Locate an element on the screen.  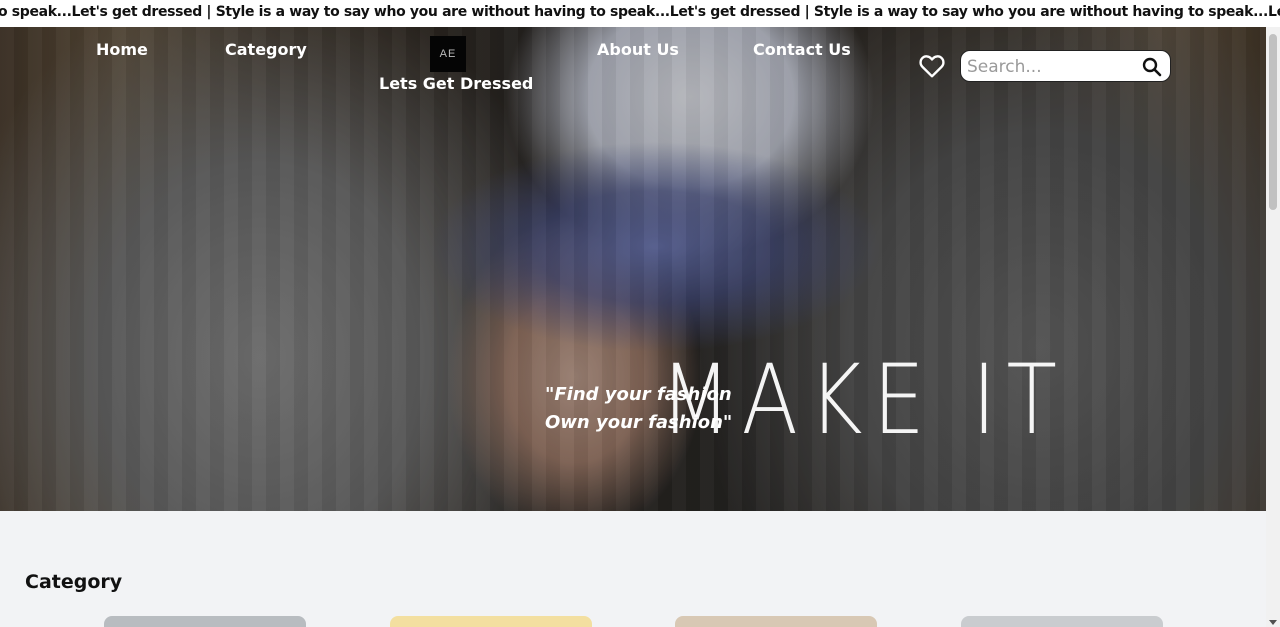
scroll-down-arrow-icon is located at coordinates (1273, 622).